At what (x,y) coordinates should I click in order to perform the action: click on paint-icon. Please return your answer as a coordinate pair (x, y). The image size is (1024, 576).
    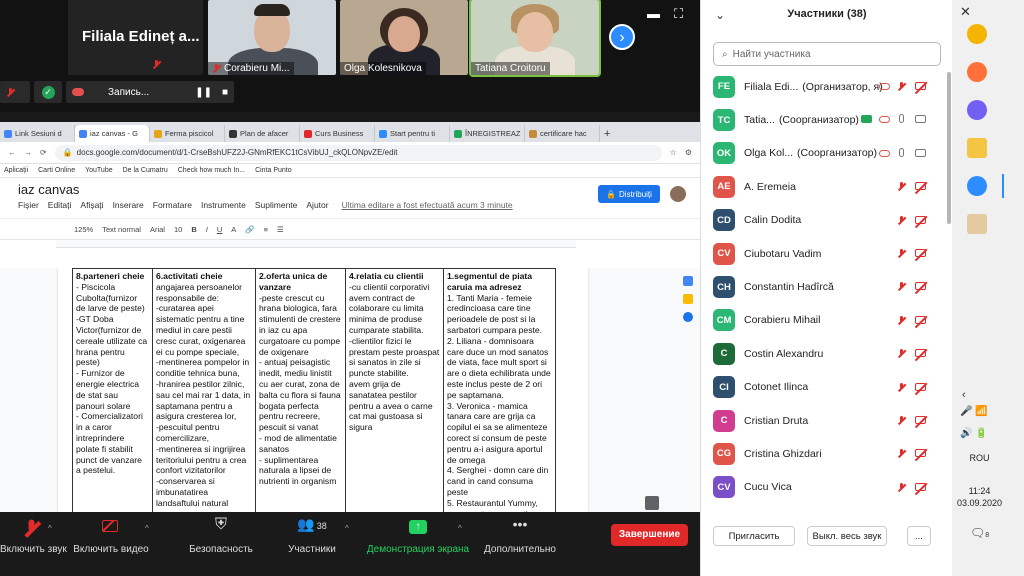
    Looking at the image, I should click on (977, 224).